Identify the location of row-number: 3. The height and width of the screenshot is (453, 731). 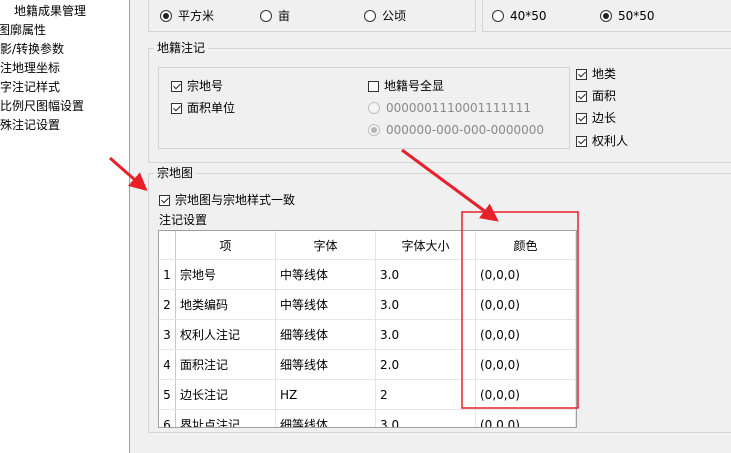
(167, 334).